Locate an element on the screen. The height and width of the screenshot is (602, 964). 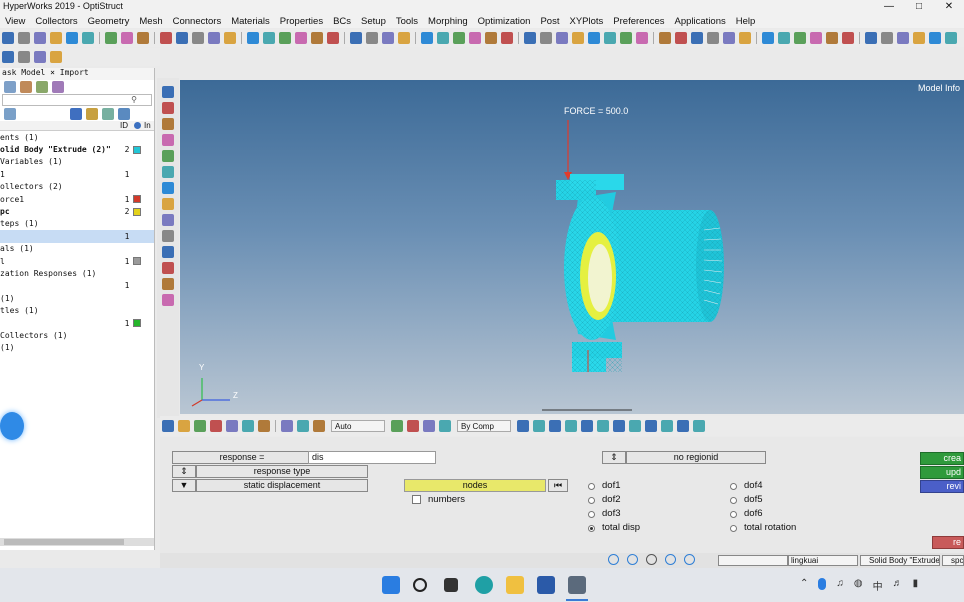
tree-row: als (1) is located at coordinates (77, 249).